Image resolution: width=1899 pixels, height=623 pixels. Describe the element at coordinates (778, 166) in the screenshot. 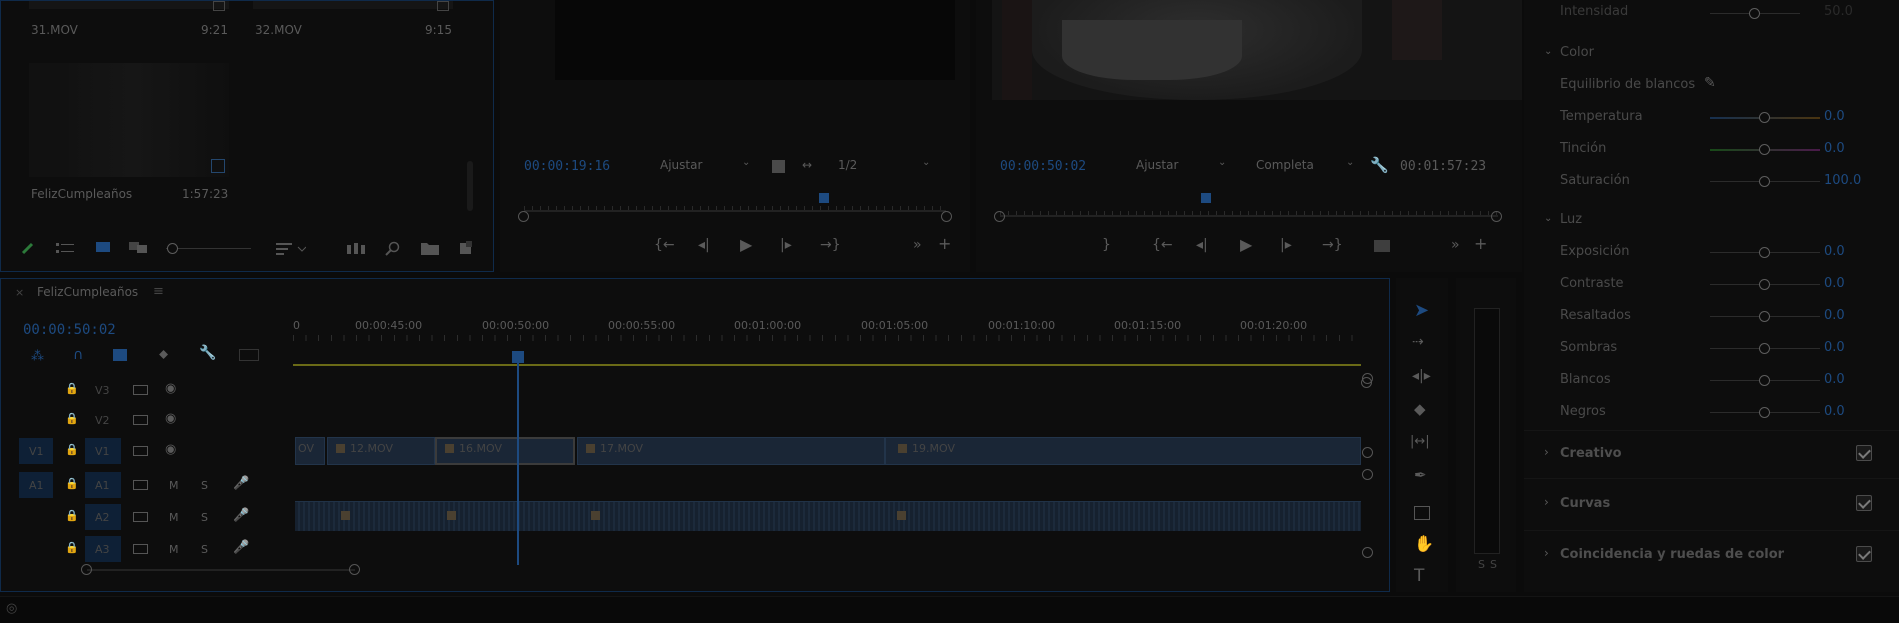

I see `settings-square-icon` at that location.